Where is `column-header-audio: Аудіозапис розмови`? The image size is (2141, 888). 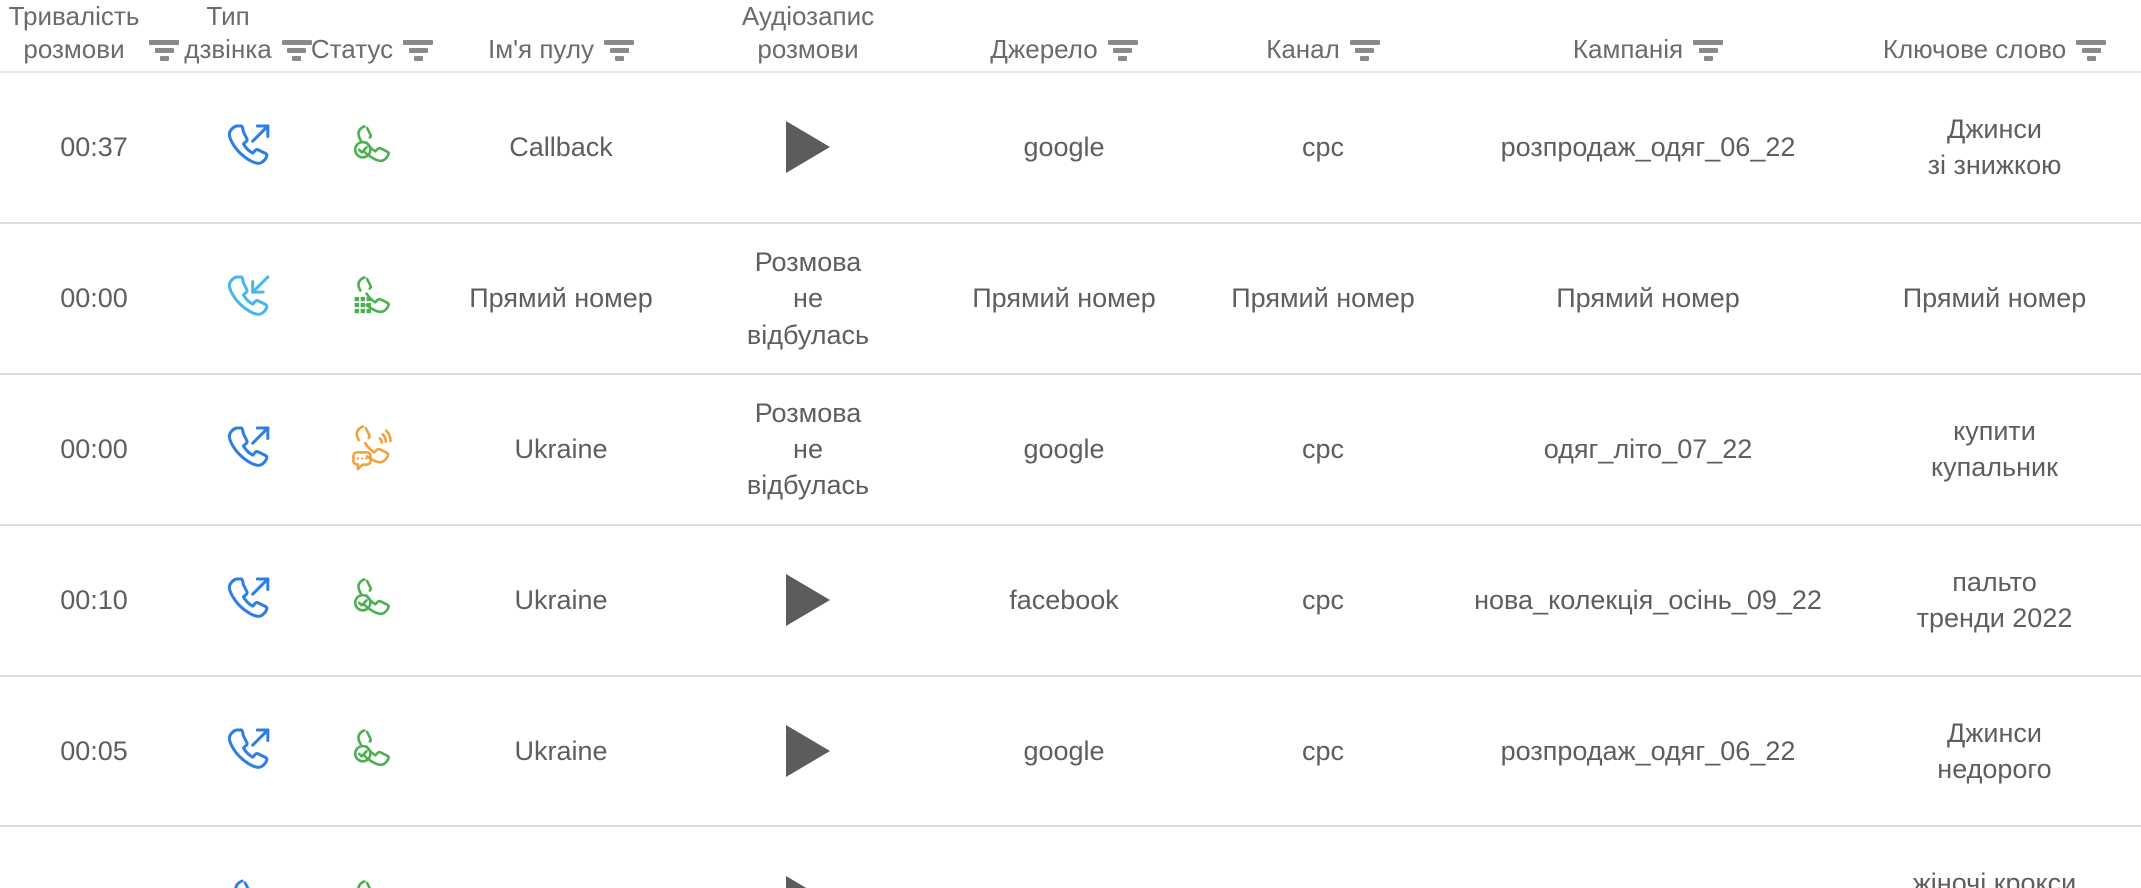
column-header-audio: Аудіозапис розмови is located at coordinates (808, 32).